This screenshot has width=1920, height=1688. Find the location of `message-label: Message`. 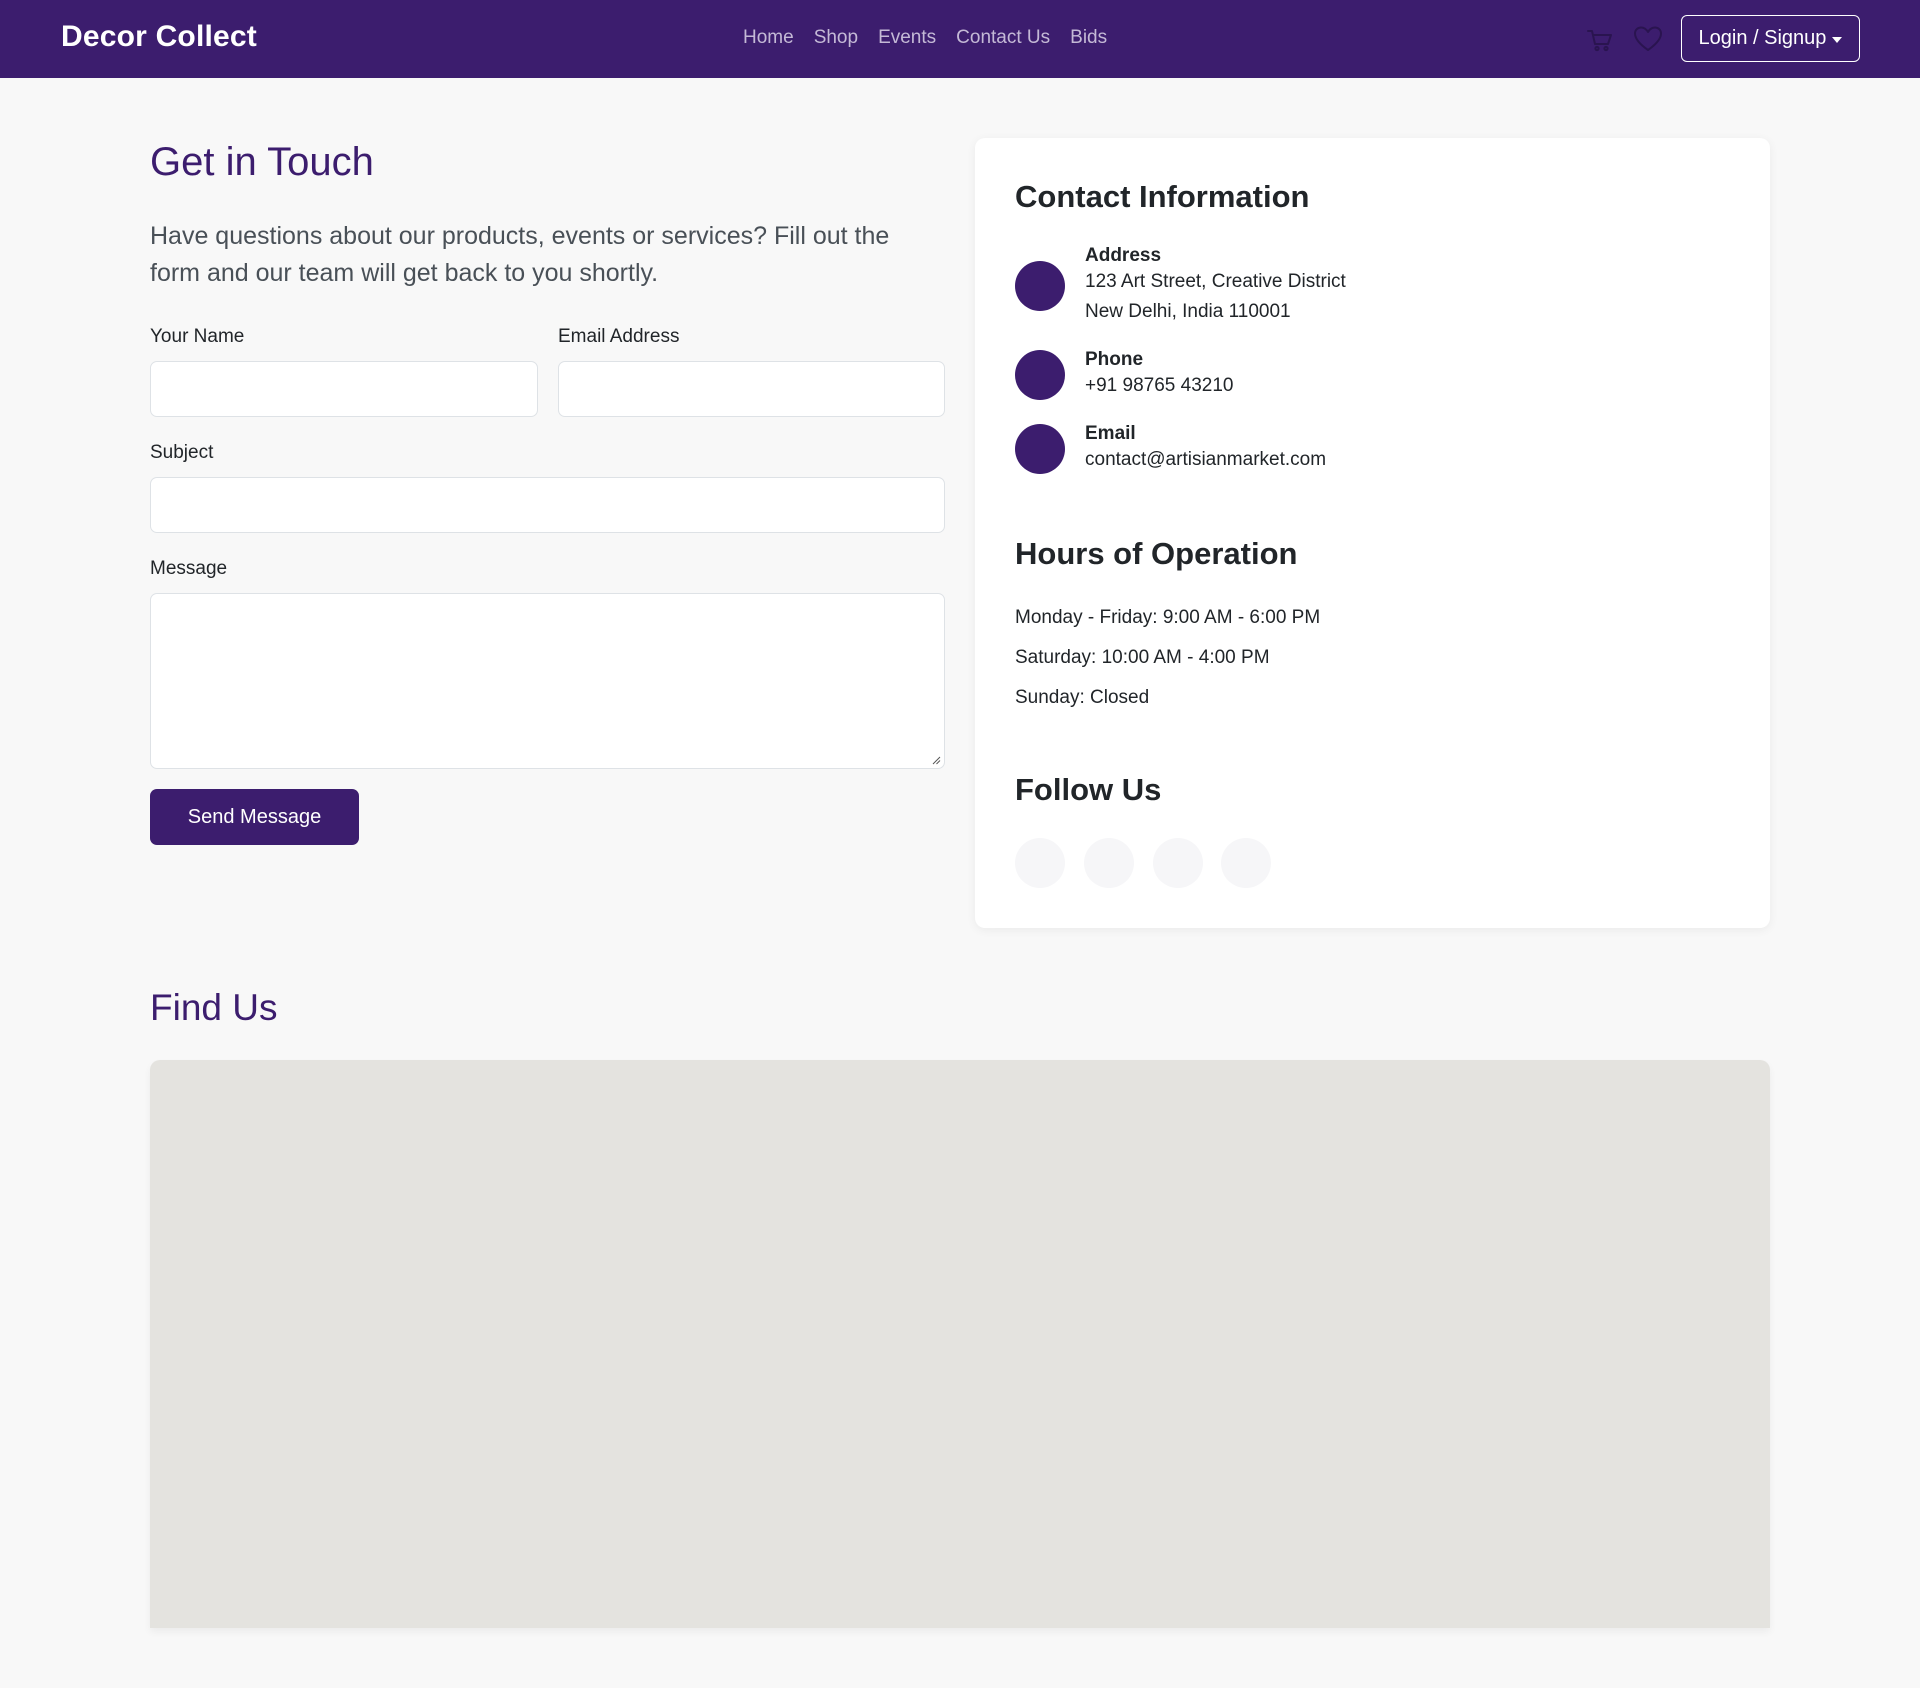

message-label: Message is located at coordinates (189, 568).